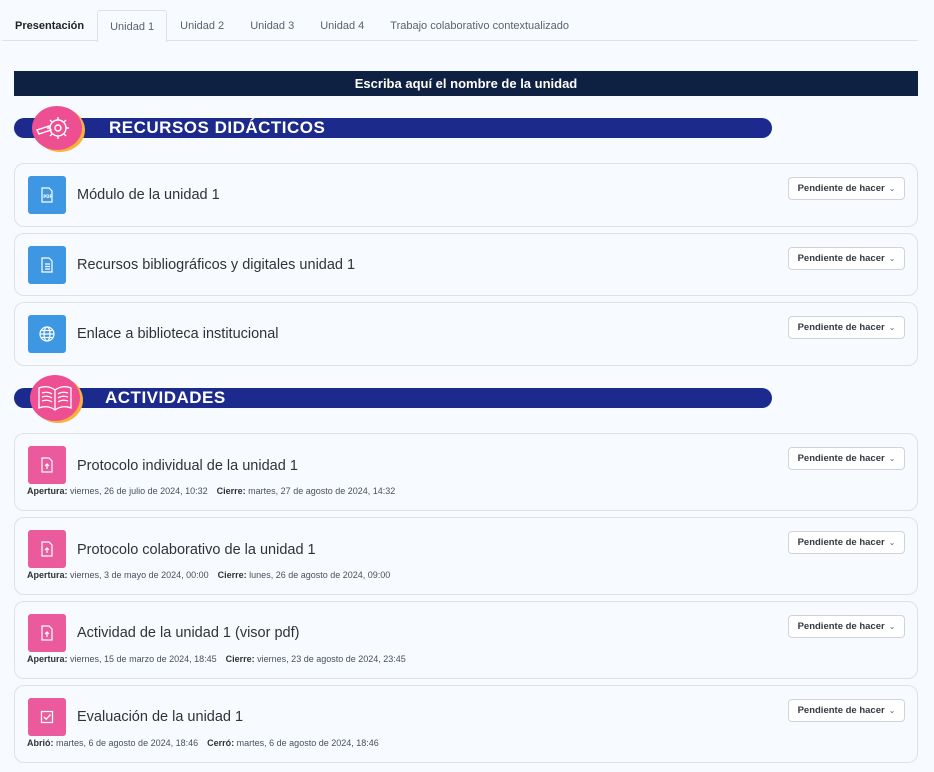 The width and height of the screenshot is (934, 772). I want to click on open-book-icon, so click(55, 398).